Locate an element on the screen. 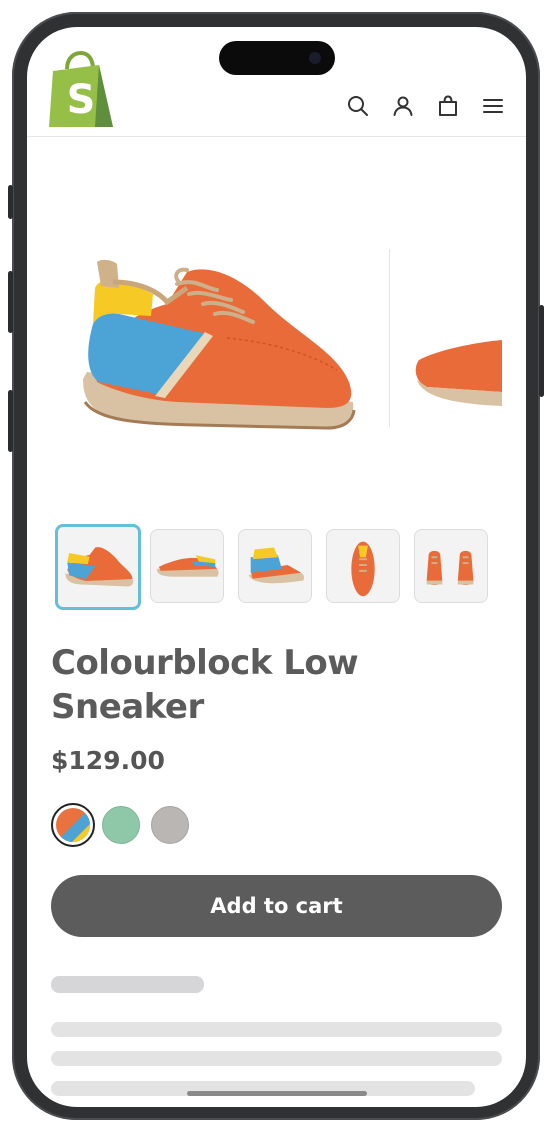 This screenshot has width=553, height=1134. swatch-grey is located at coordinates (170, 825).